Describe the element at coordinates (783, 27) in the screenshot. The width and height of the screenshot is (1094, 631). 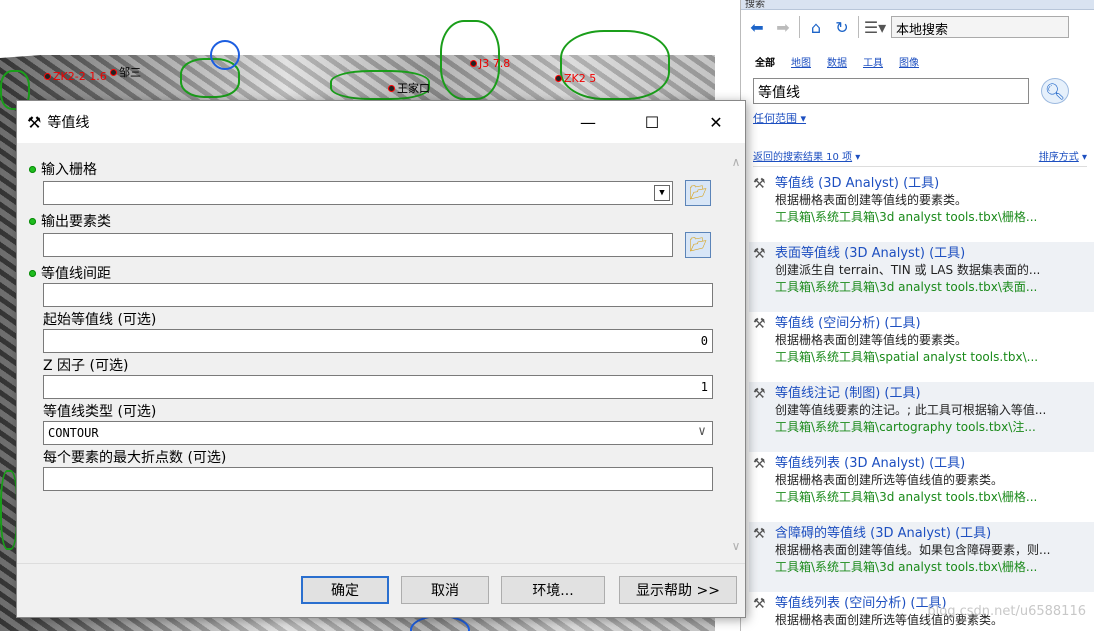
I see `forward-arrow-icon: ➡` at that location.